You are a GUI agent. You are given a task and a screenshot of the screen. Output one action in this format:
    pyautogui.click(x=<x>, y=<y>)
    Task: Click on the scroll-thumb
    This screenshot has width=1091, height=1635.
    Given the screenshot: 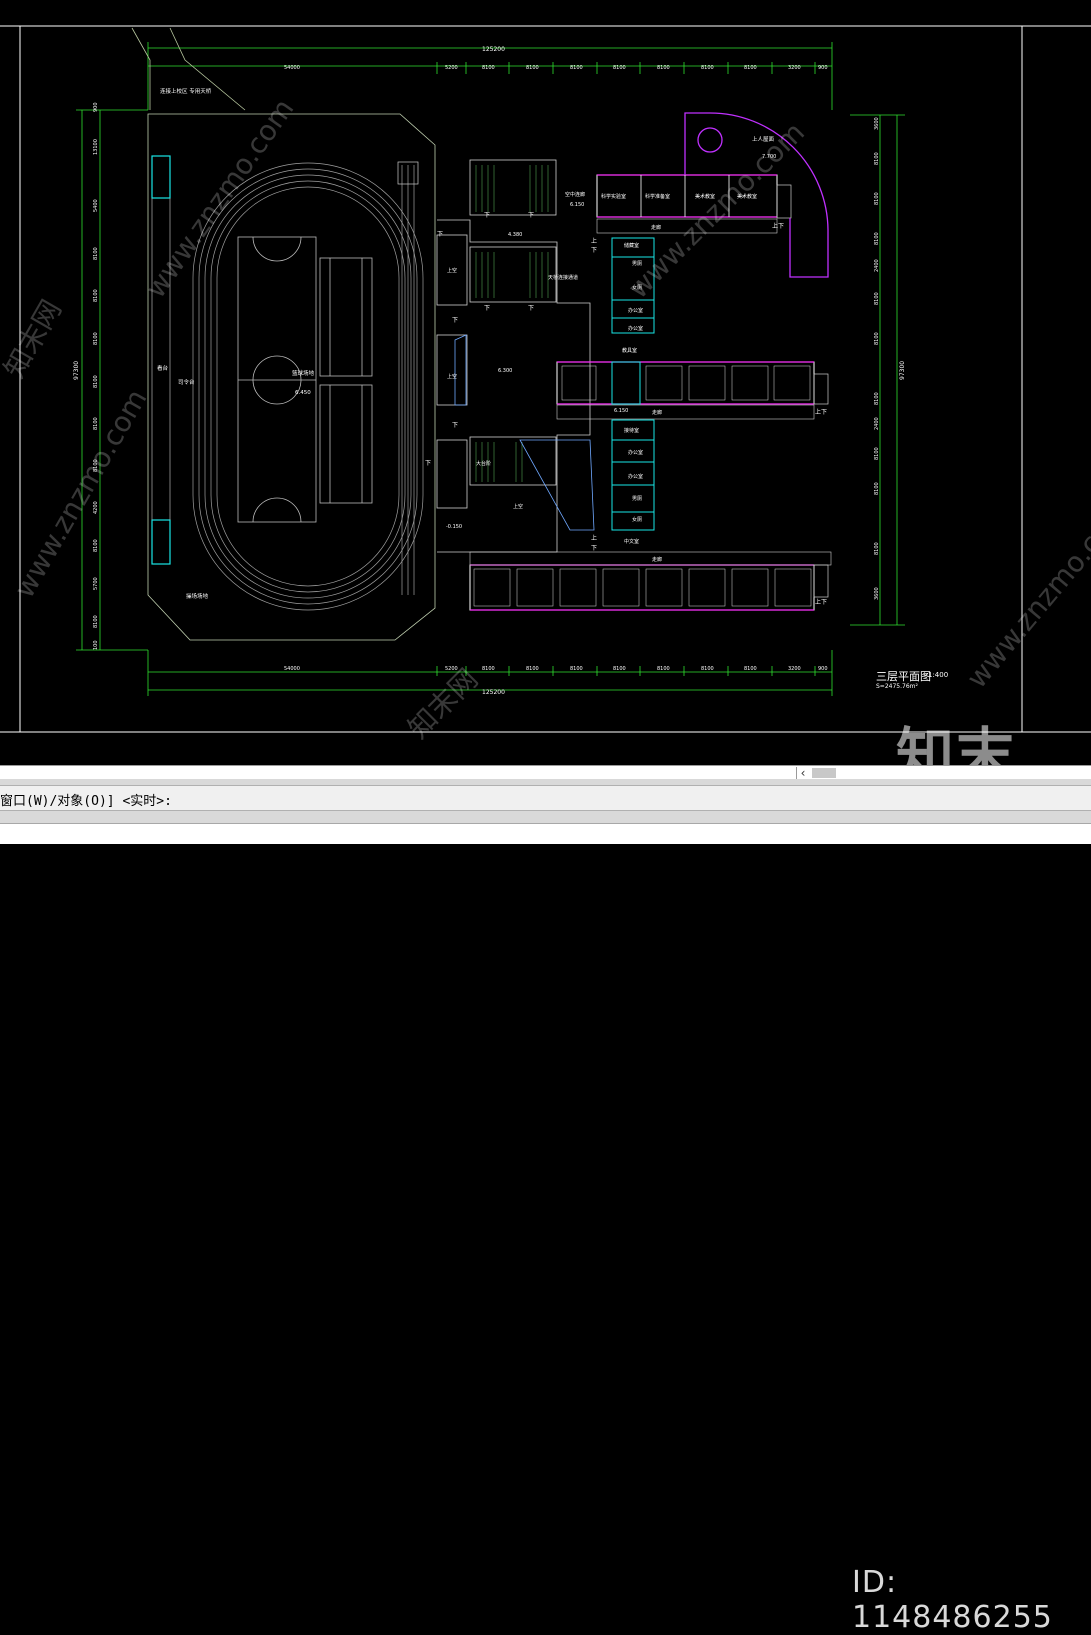 What is the action you would take?
    pyautogui.click(x=824, y=773)
    